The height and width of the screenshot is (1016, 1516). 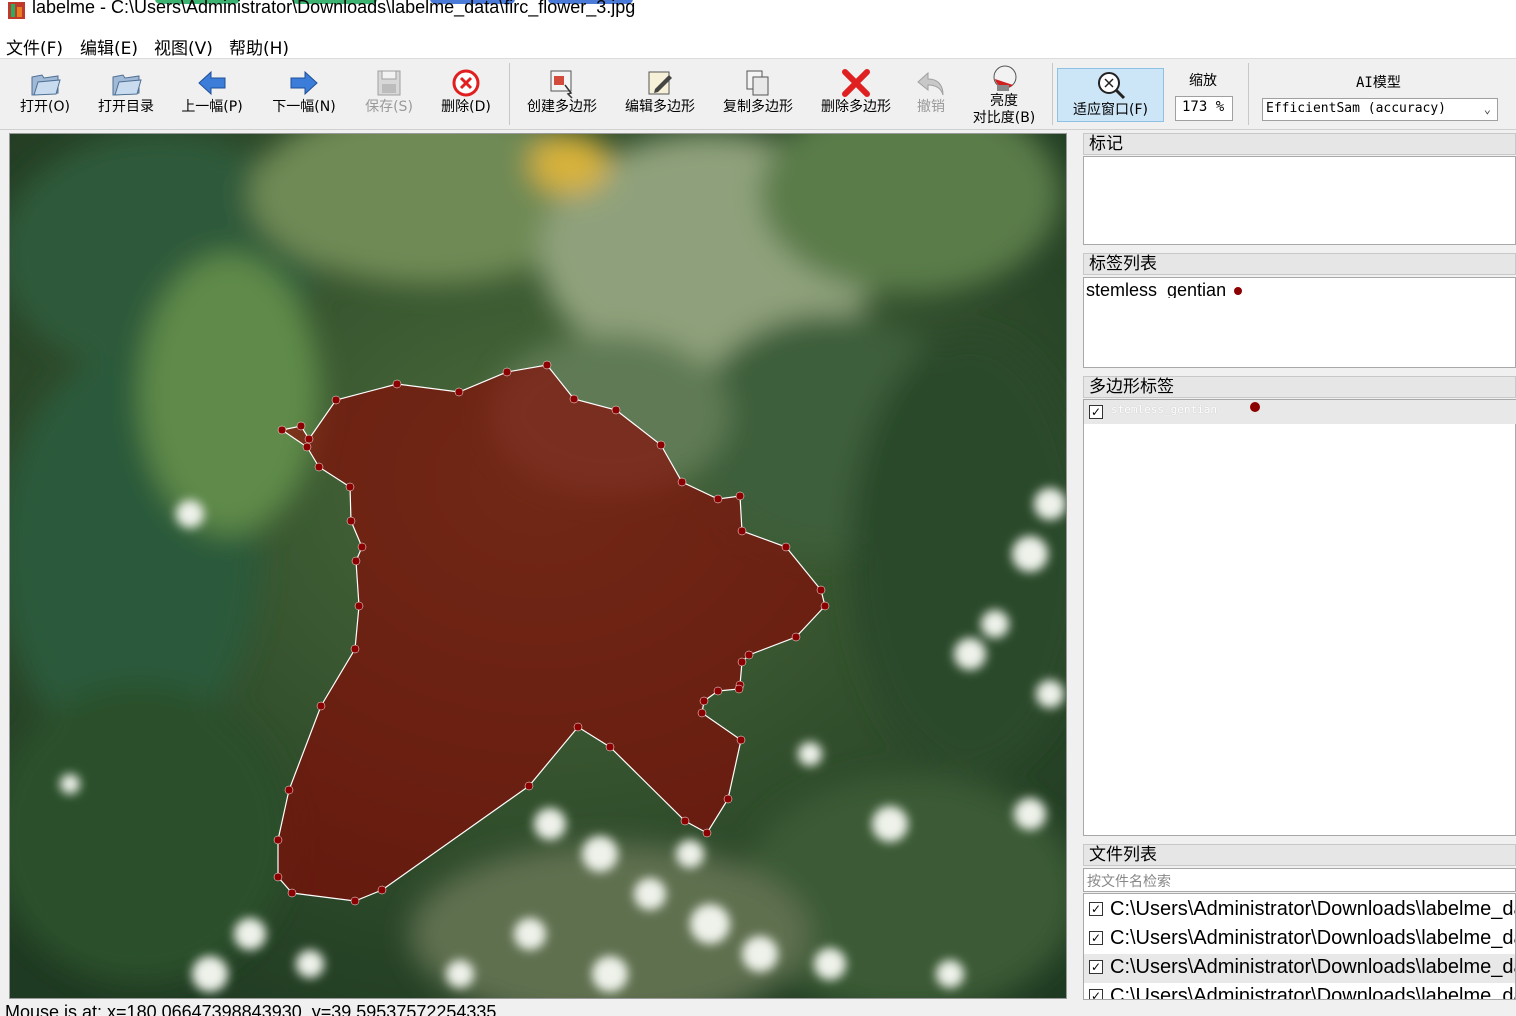 I want to click on copy-polygon-button: 复制多边形, so click(x=758, y=94).